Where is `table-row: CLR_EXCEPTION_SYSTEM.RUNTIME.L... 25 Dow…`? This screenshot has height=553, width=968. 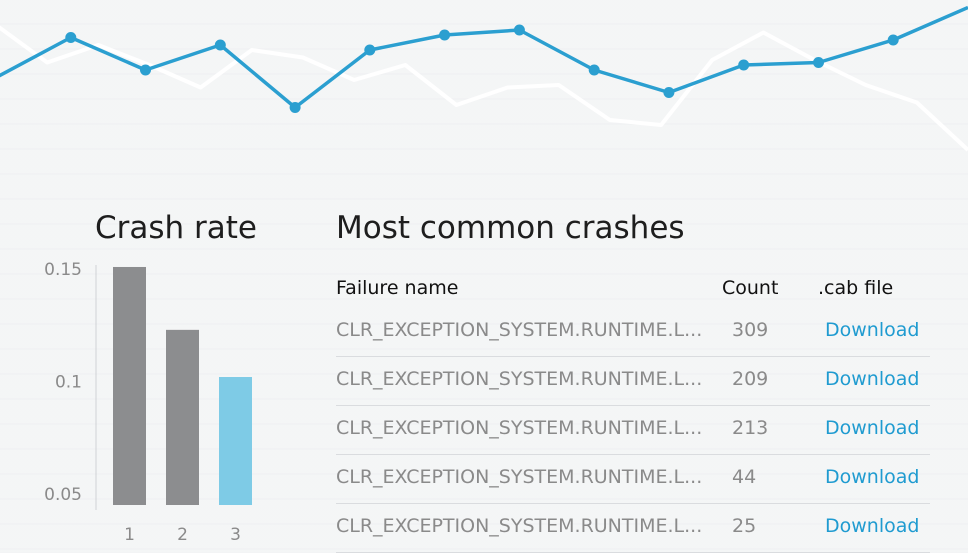 table-row: CLR_EXCEPTION_SYSTEM.RUNTIME.L... 25 Dow… is located at coordinates (633, 528).